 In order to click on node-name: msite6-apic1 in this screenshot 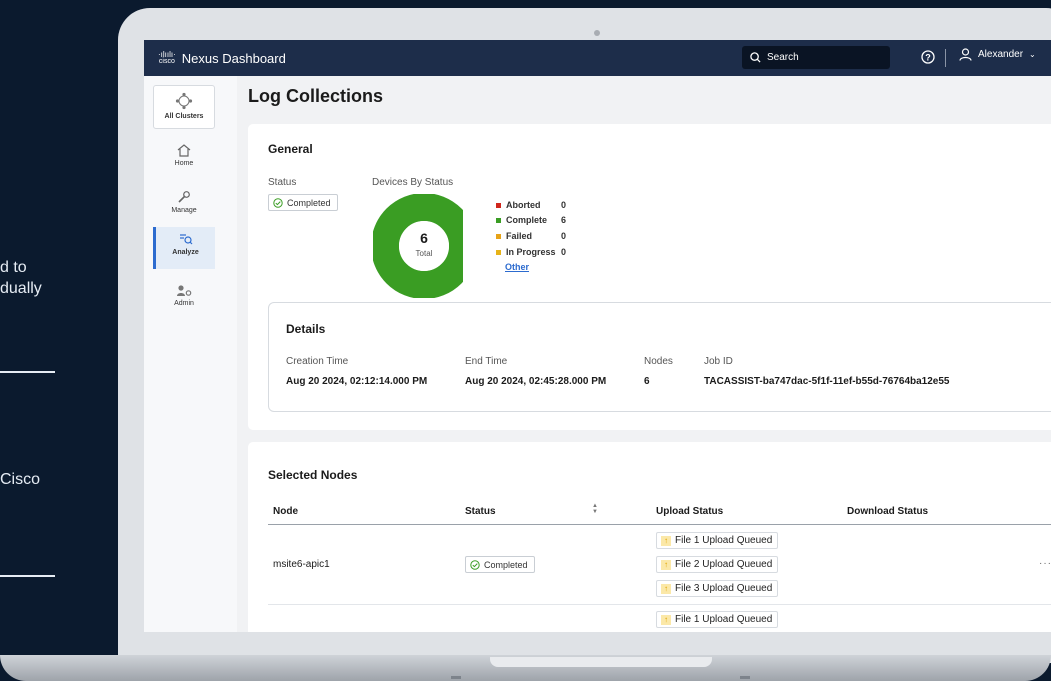, I will do `click(301, 564)`.